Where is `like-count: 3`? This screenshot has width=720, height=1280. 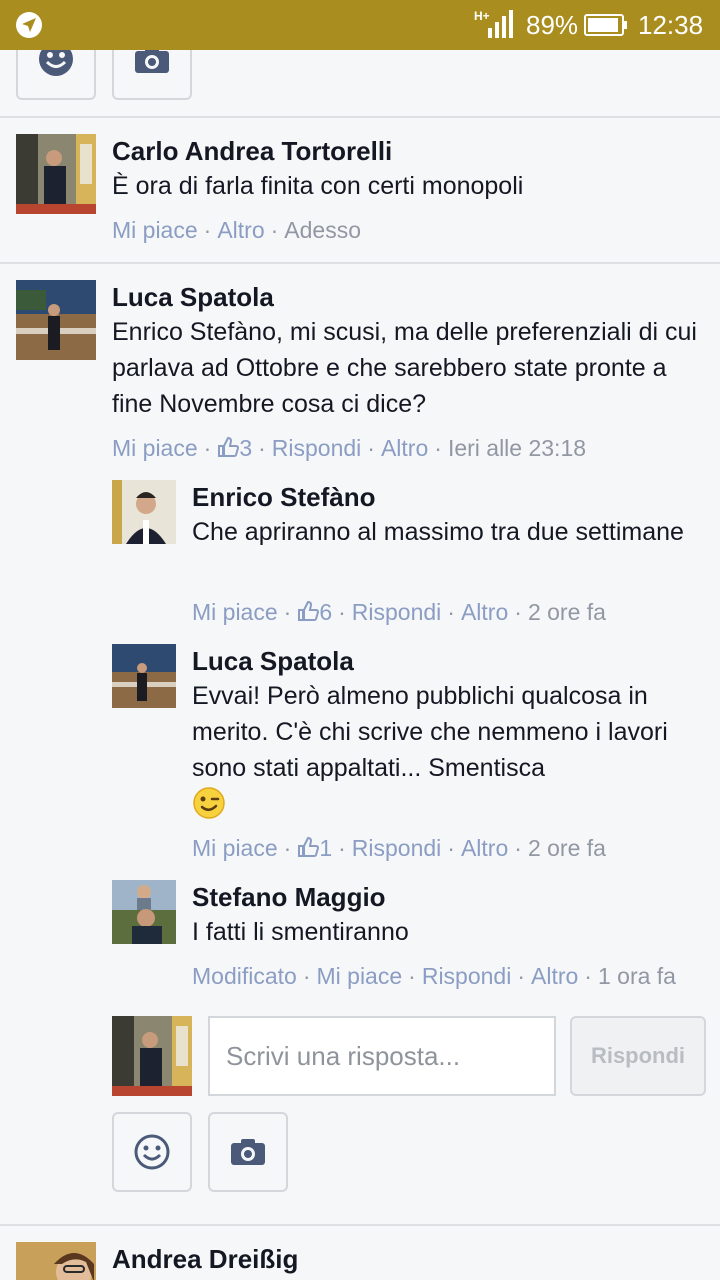 like-count: 3 is located at coordinates (234, 448).